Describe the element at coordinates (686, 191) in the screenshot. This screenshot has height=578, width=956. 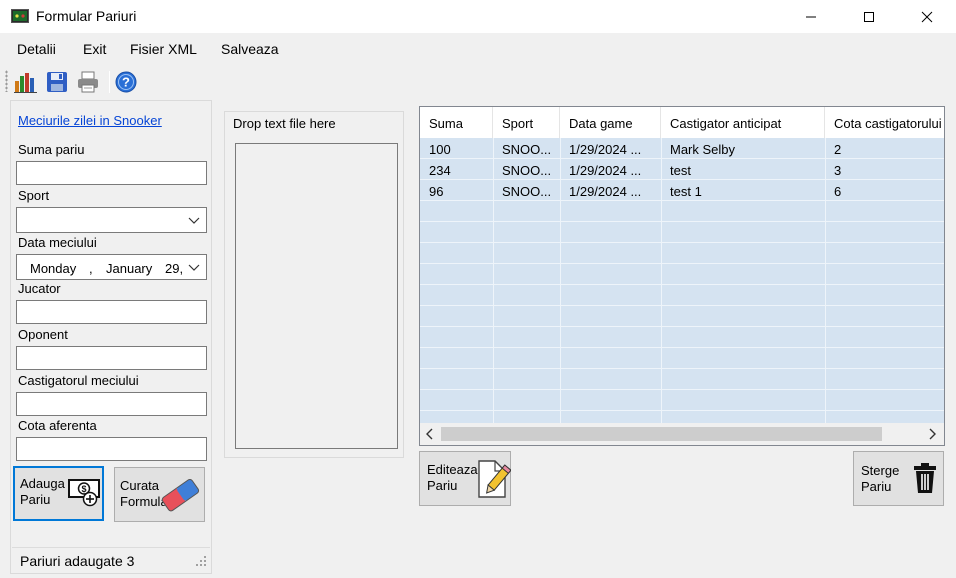
I see `cell-castigator: test 1` at that location.